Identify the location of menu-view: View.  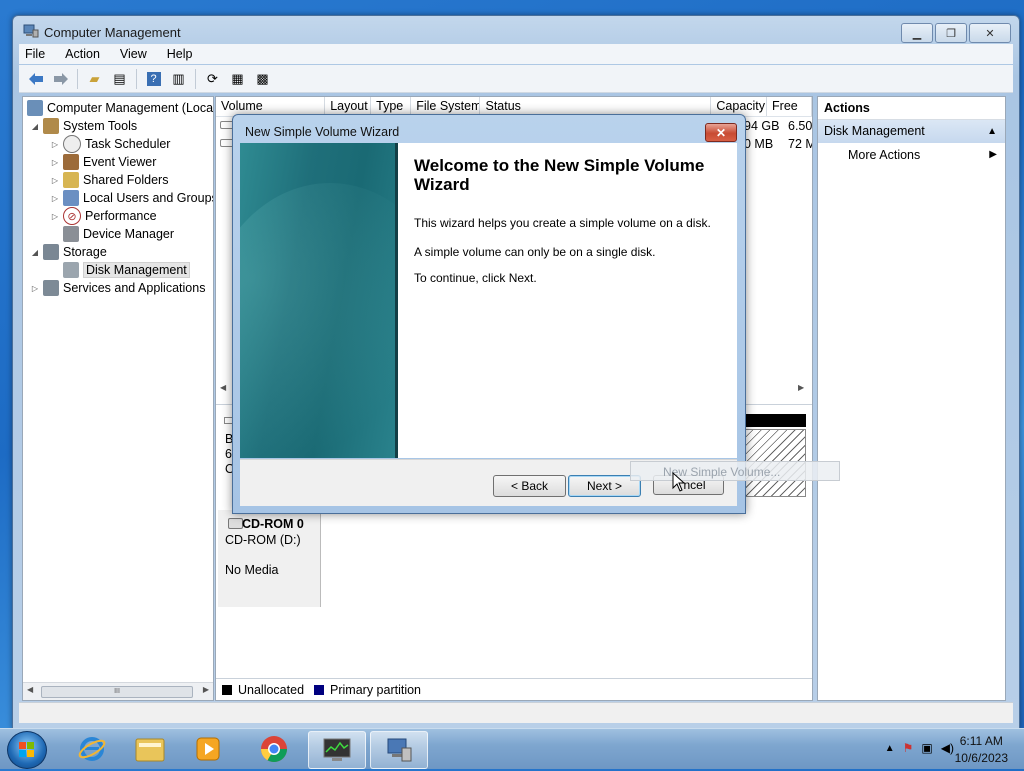
(133, 54).